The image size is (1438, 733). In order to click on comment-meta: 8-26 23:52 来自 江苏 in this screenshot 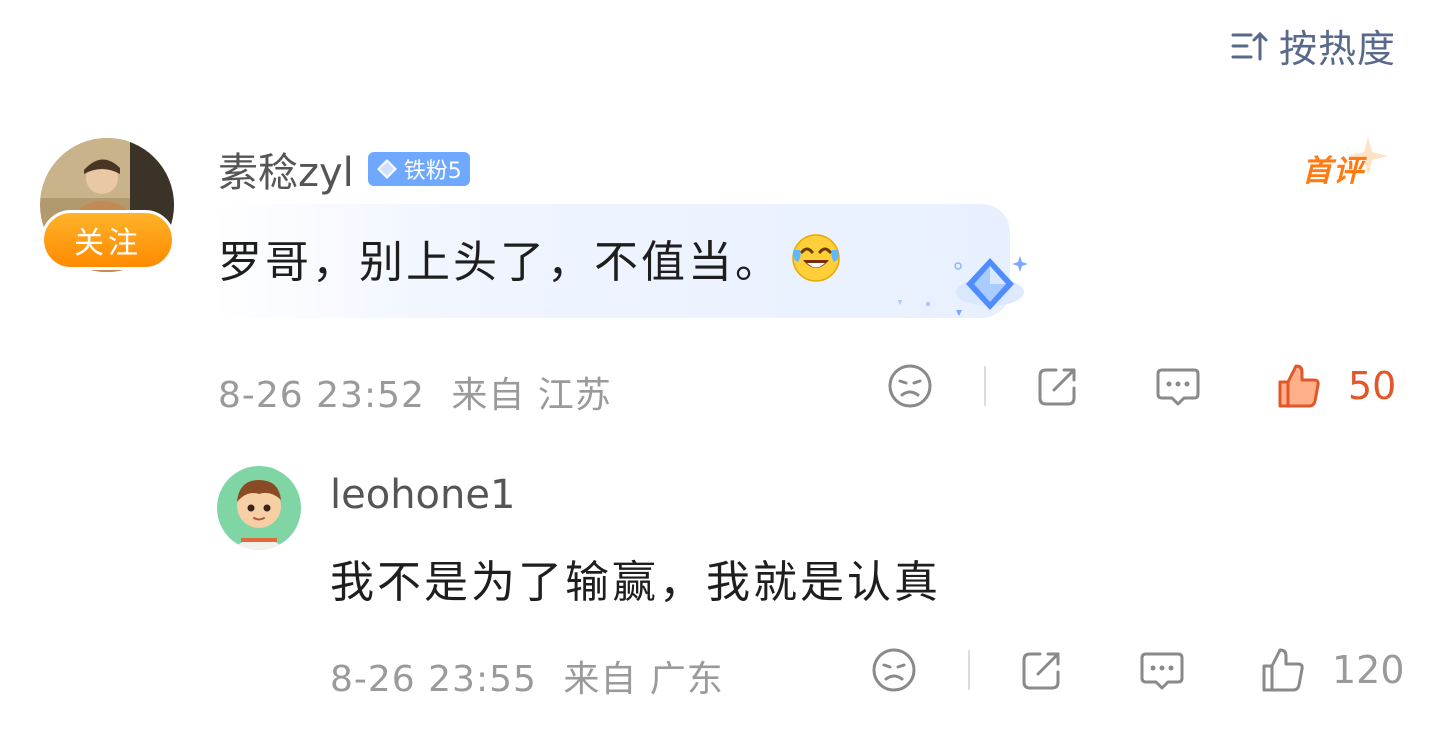, I will do `click(415, 392)`.